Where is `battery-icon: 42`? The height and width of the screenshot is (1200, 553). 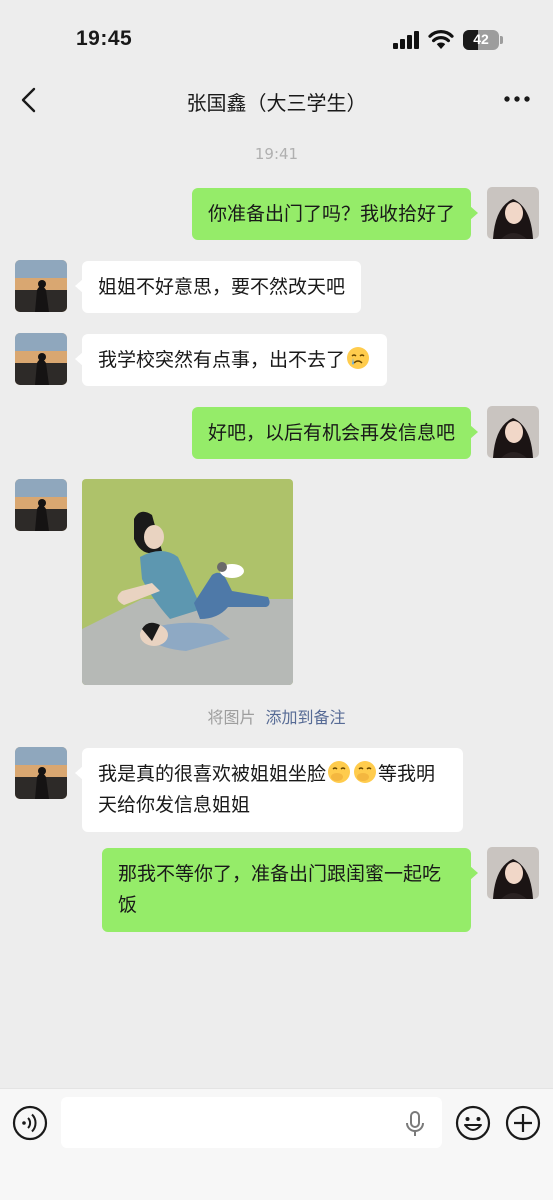 battery-icon: 42 is located at coordinates (481, 40).